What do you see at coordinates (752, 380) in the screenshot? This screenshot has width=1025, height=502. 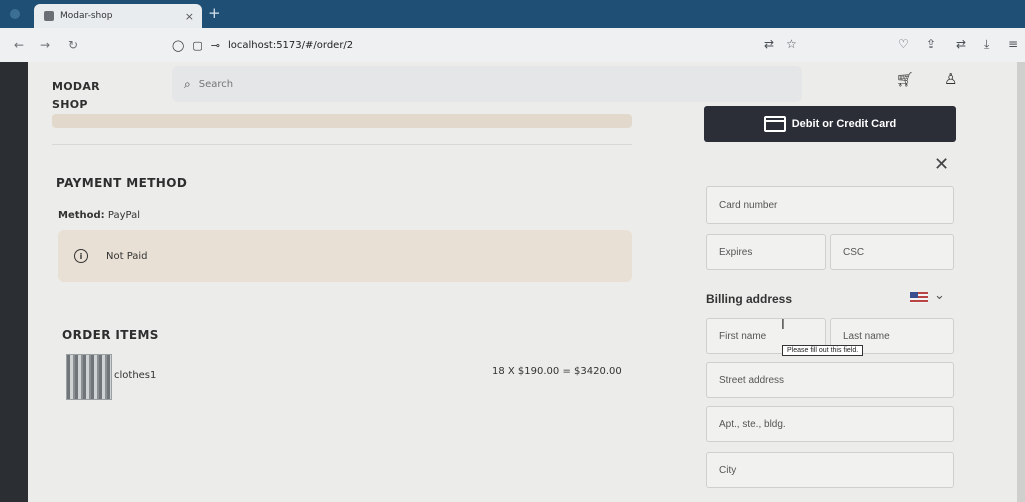 I see `street-address-placeholder: Street address` at bounding box center [752, 380].